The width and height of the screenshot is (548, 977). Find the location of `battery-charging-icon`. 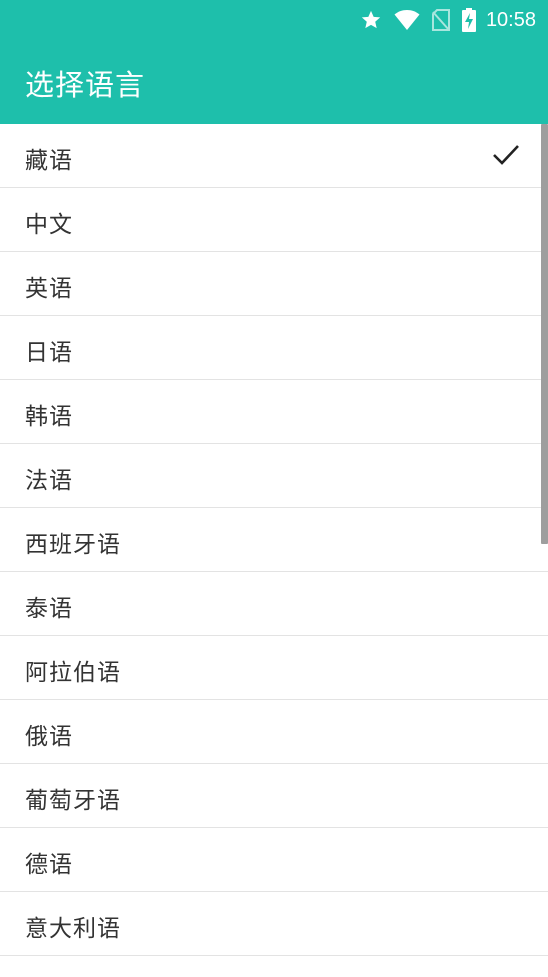

battery-charging-icon is located at coordinates (468, 20).